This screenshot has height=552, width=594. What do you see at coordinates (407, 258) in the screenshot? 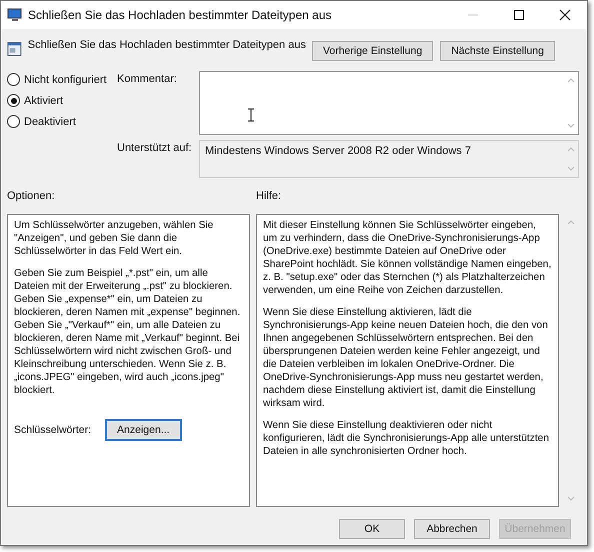
I see `help-text: Mit dieser Einstellung können Sie Schlüsselwörter eingeben, um zu verhindern, dass die OneDrive-Synchronisierungs-App (OneDrive.exe) bestimmte Dateien auf OneDrive oder SharePoint hochlädt. Sie können vollständige Namen eingeben, z. B. "setup.exe" oder das Sternchen (*) als Platzhalterzeichen verwenden, um eine Reihe von Zeichen darzustellen.` at bounding box center [407, 258].